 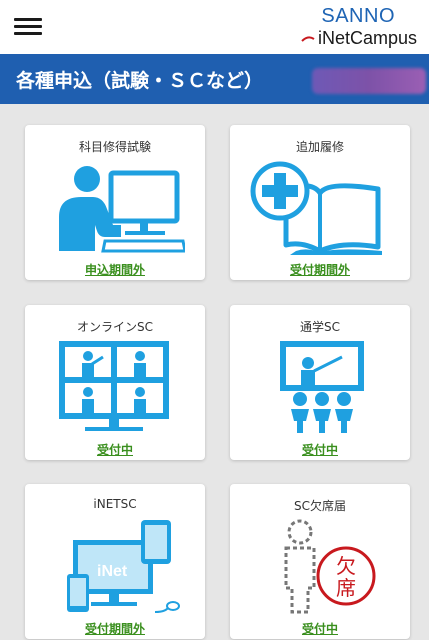 What do you see at coordinates (316, 208) in the screenshot?
I see `plus-book-icon` at bounding box center [316, 208].